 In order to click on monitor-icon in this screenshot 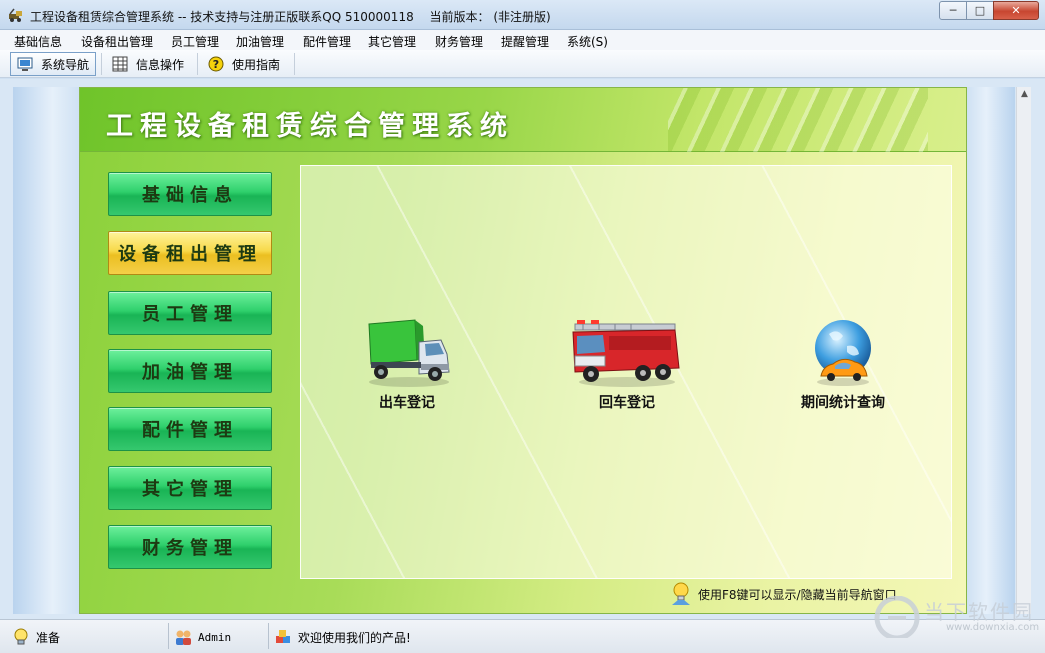, I will do `click(25, 64)`.